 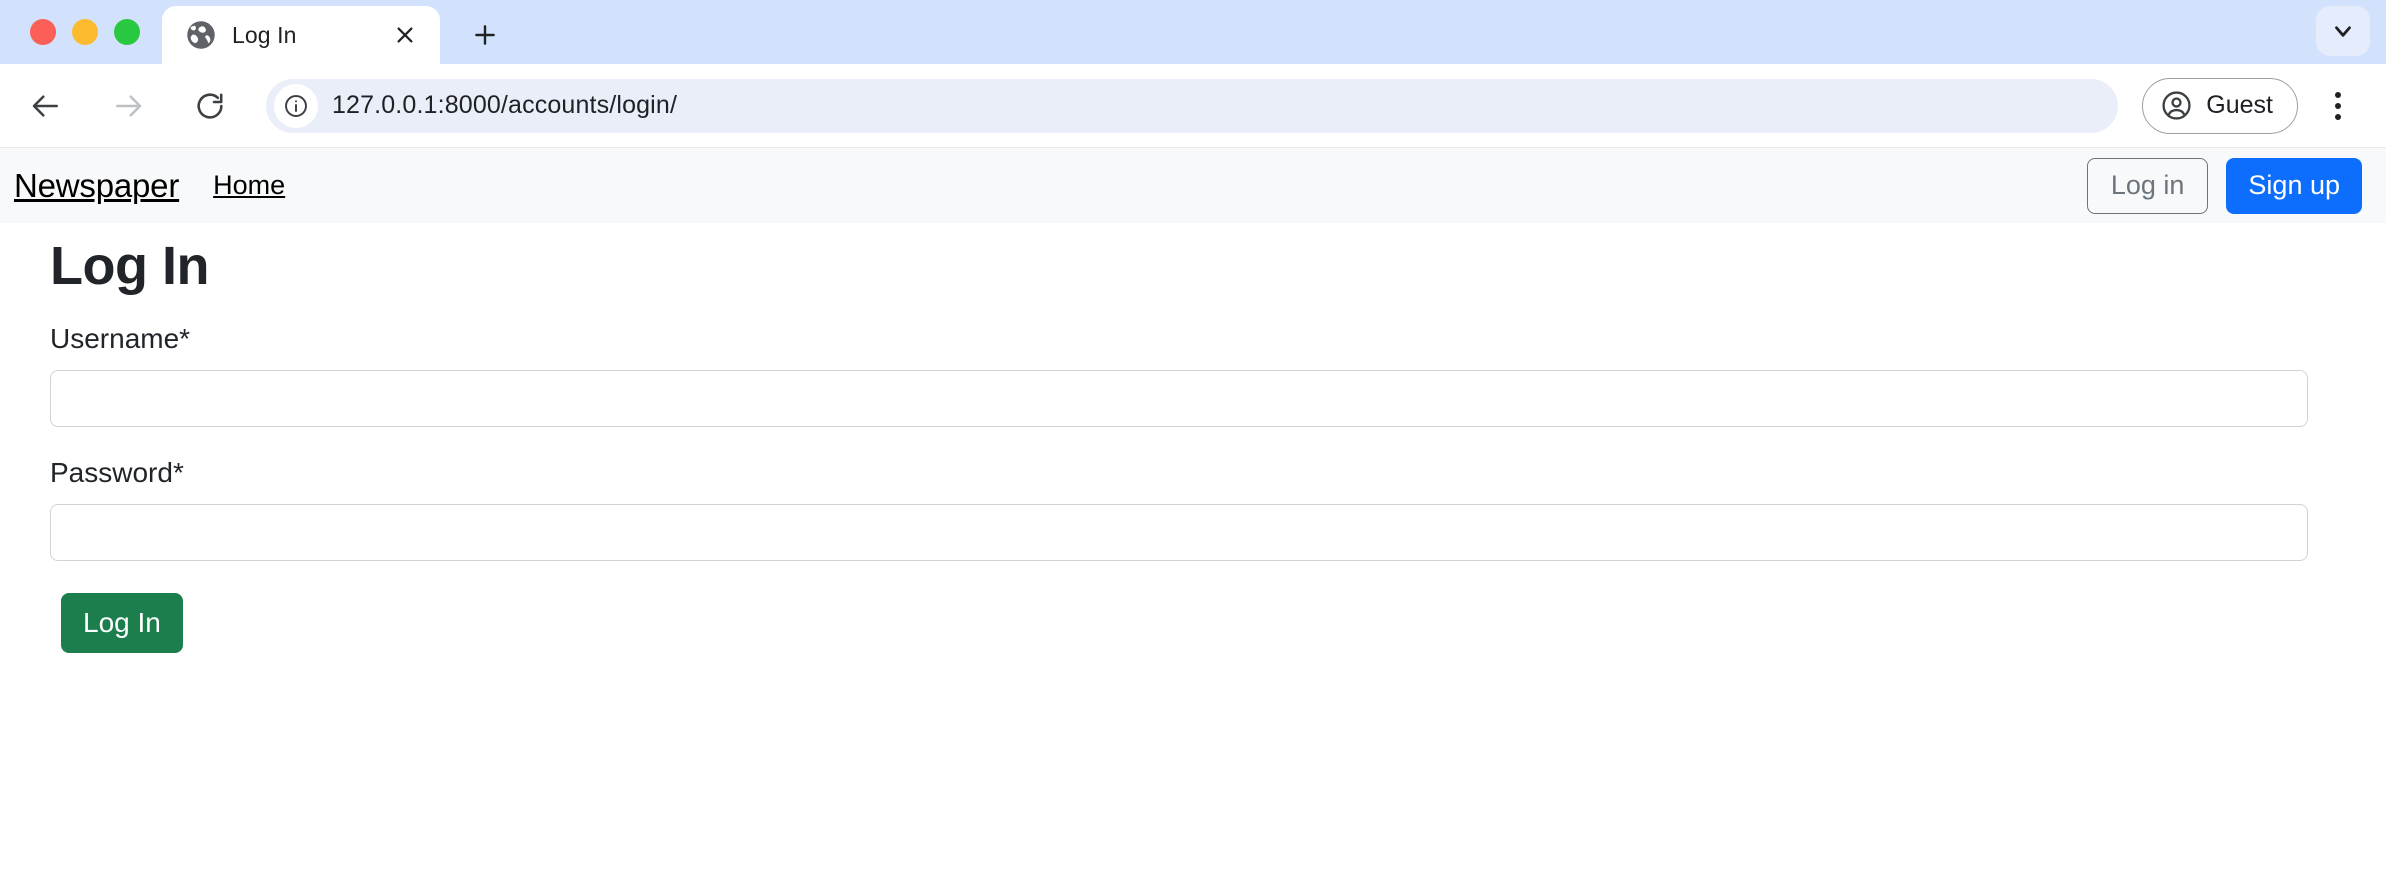 I want to click on address-bar: 127.0.0.1:8000/accounts/login/, so click(x=1192, y=105).